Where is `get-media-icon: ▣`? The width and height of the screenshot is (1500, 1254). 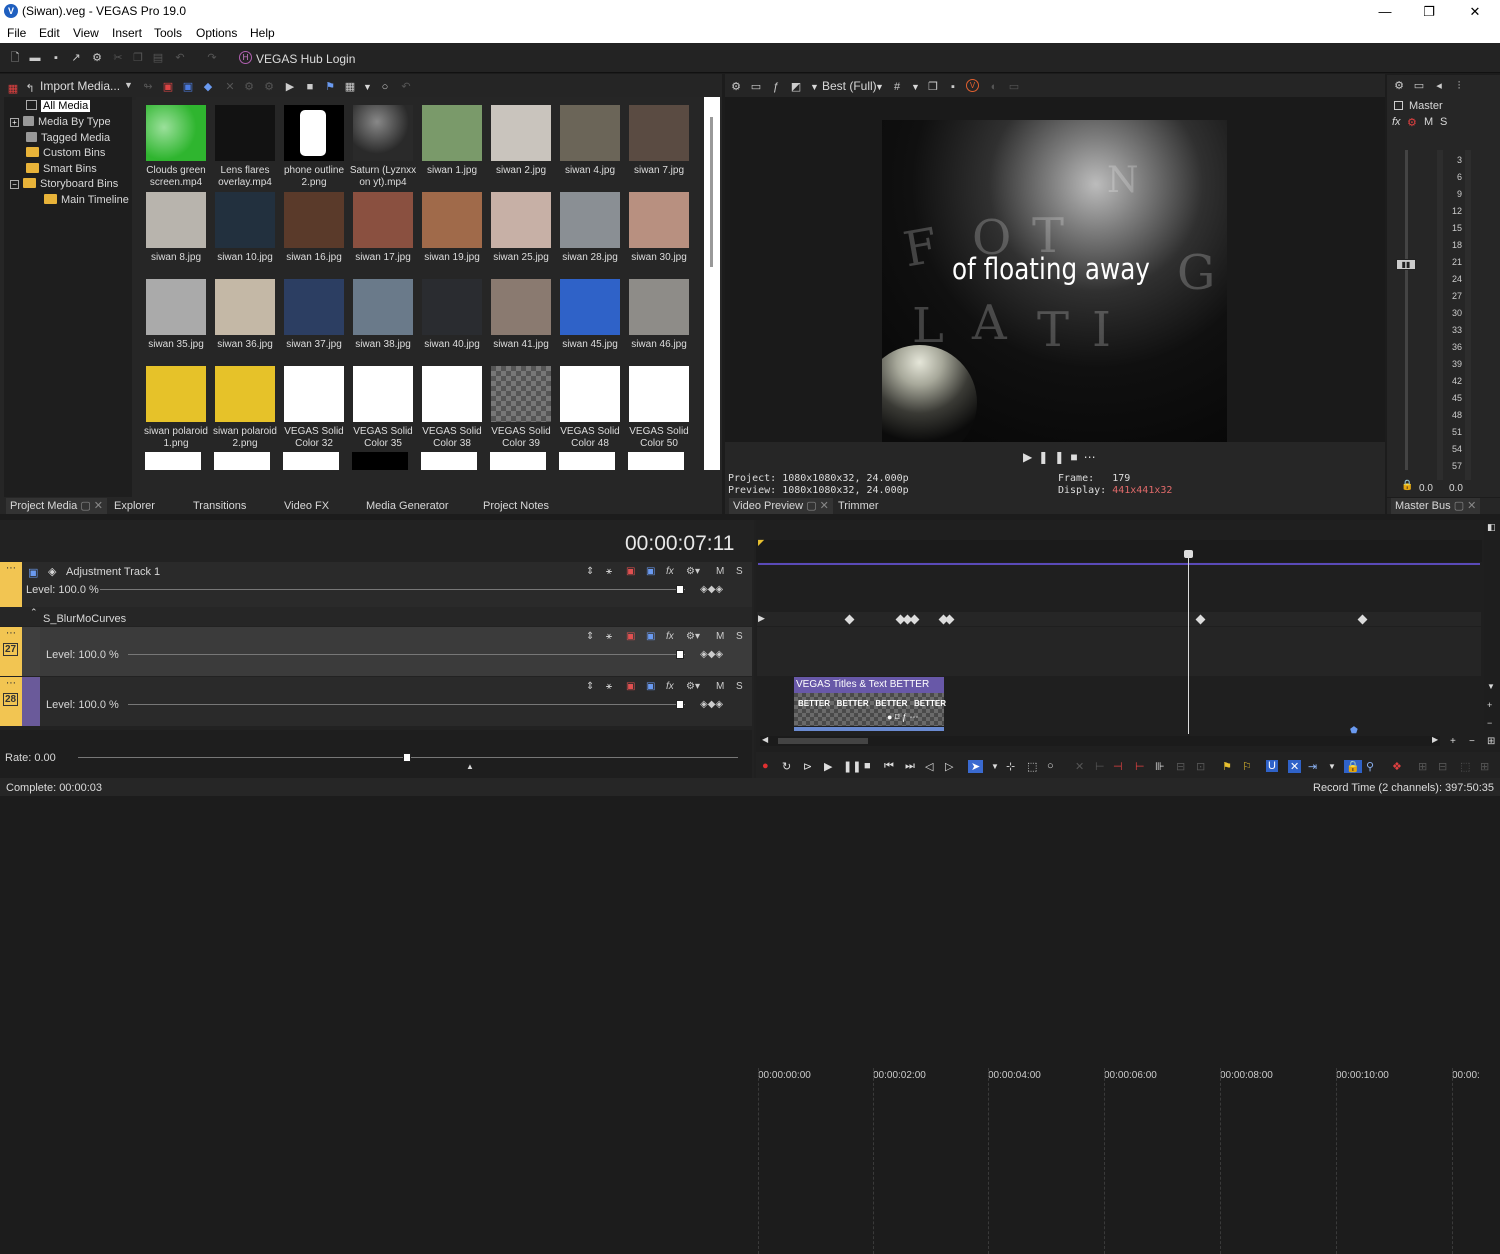 get-media-icon: ▣ is located at coordinates (168, 87).